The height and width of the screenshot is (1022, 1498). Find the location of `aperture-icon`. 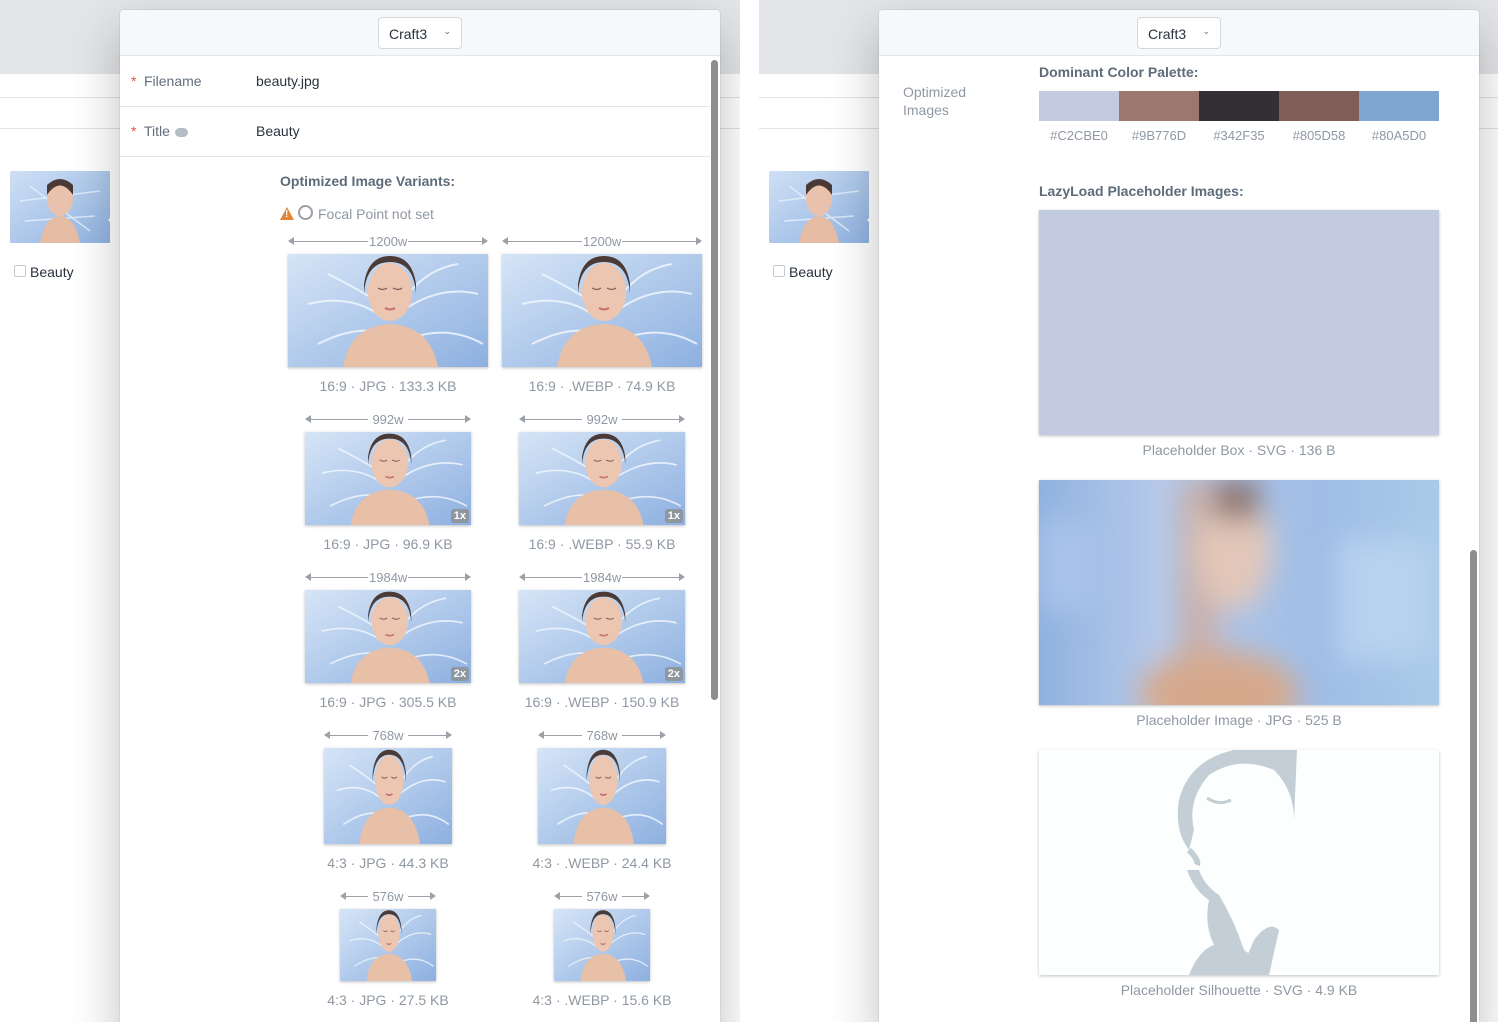

aperture-icon is located at coordinates (305, 212).